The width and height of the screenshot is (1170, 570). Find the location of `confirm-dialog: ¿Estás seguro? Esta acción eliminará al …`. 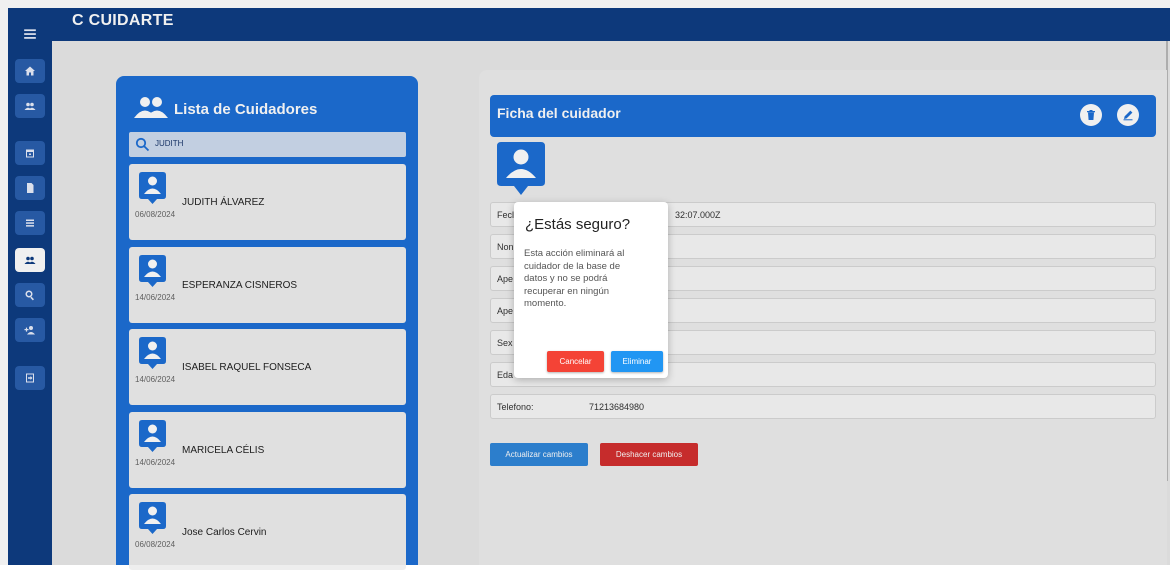

confirm-dialog: ¿Estás seguro? Esta acción eliminará al … is located at coordinates (591, 290).